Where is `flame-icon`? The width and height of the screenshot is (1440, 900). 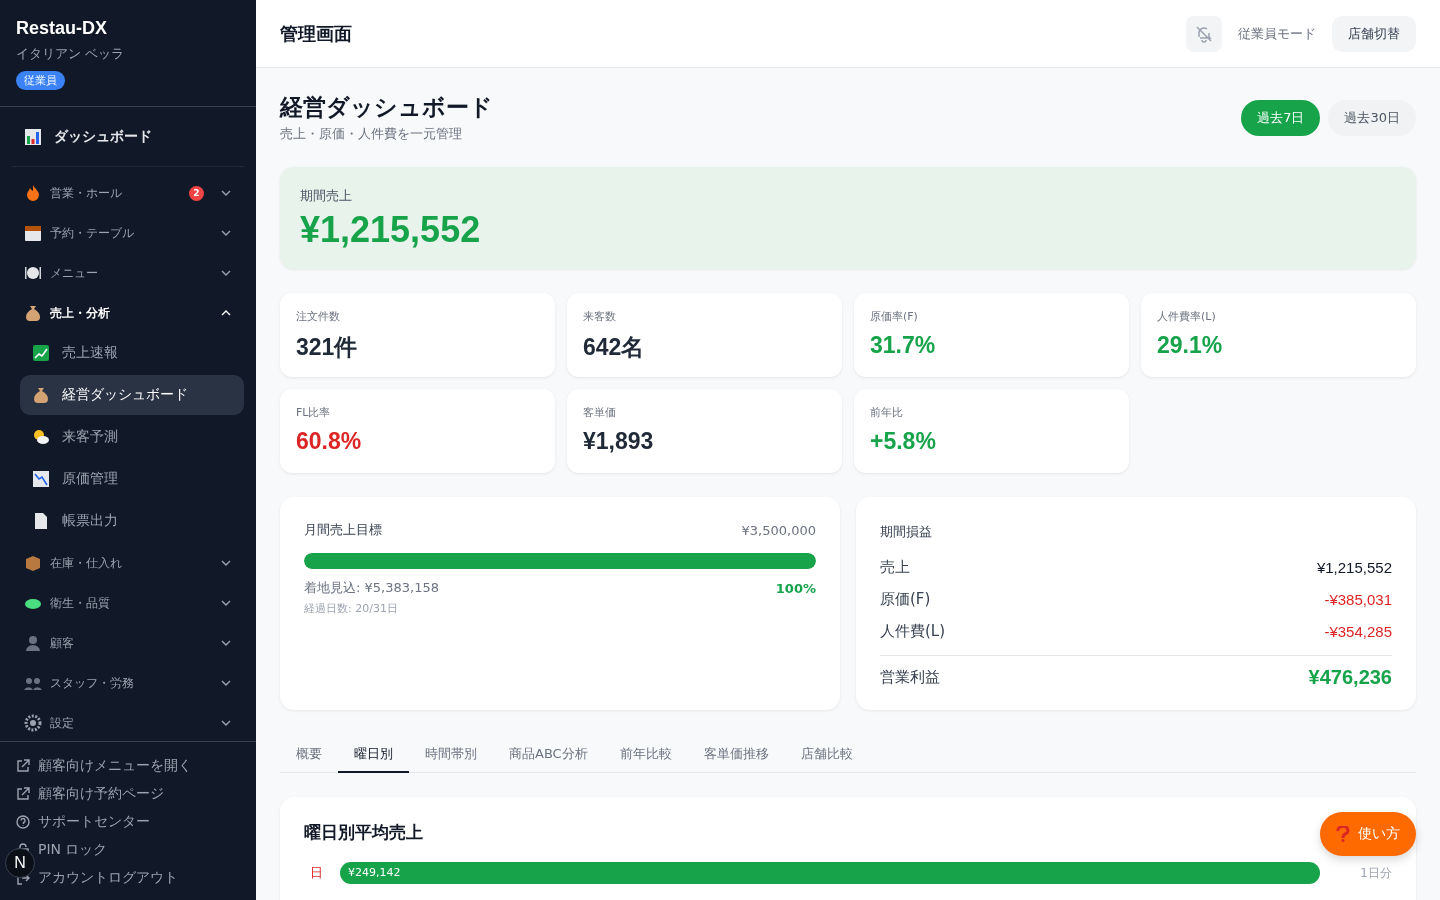 flame-icon is located at coordinates (33, 193).